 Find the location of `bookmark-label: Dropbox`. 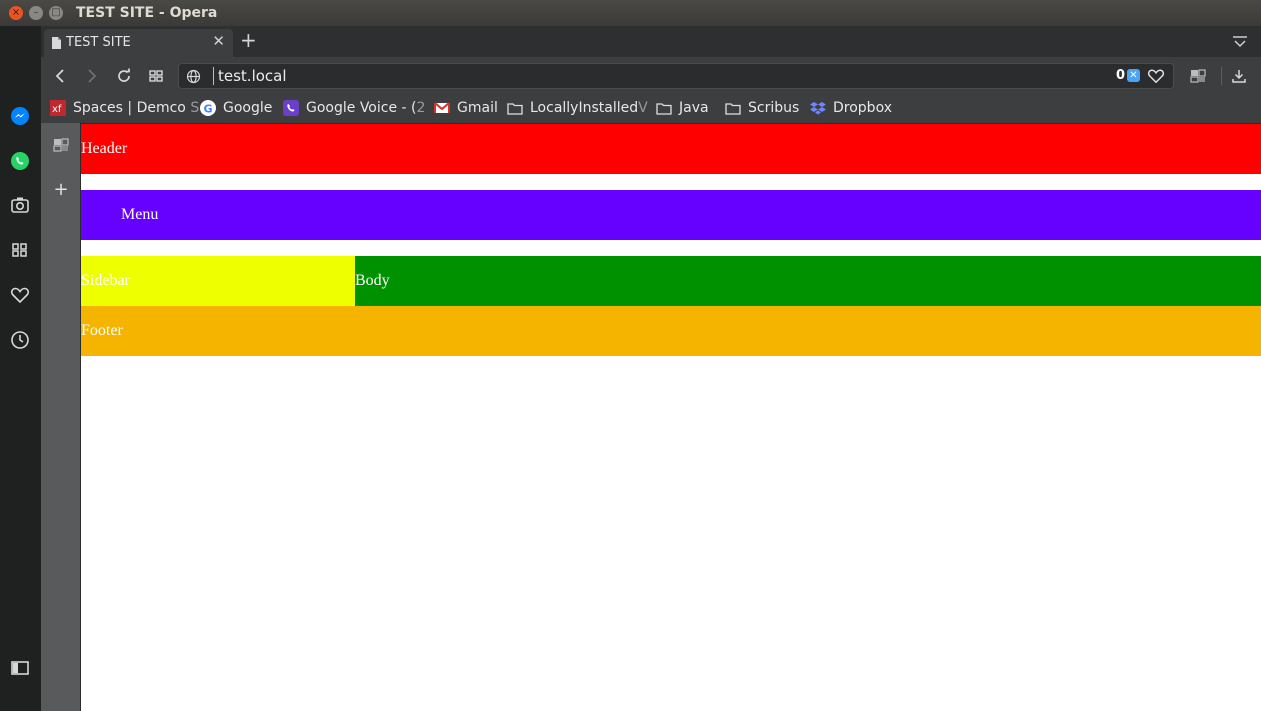

bookmark-label: Dropbox is located at coordinates (862, 108).